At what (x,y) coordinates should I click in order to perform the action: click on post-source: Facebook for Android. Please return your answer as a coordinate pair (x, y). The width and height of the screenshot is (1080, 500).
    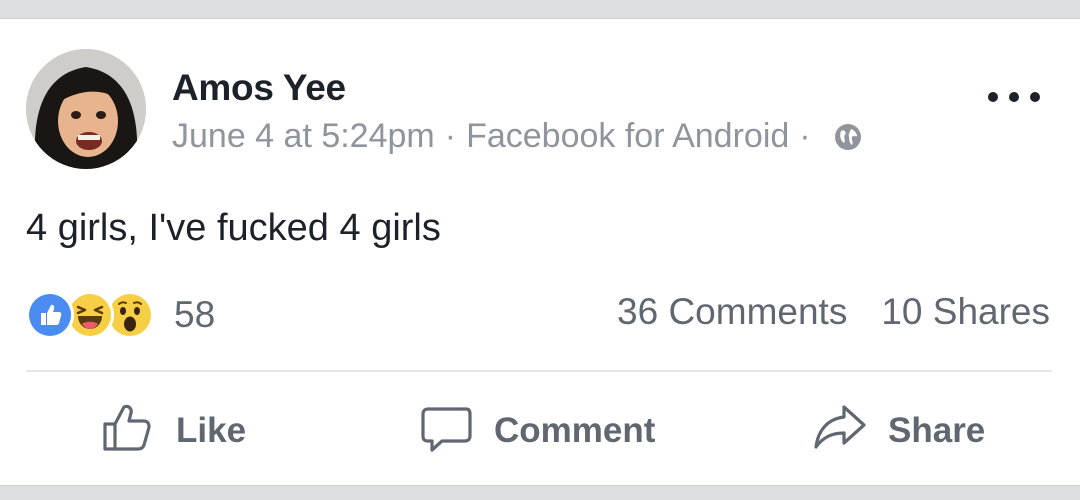
    Looking at the image, I should click on (628, 136).